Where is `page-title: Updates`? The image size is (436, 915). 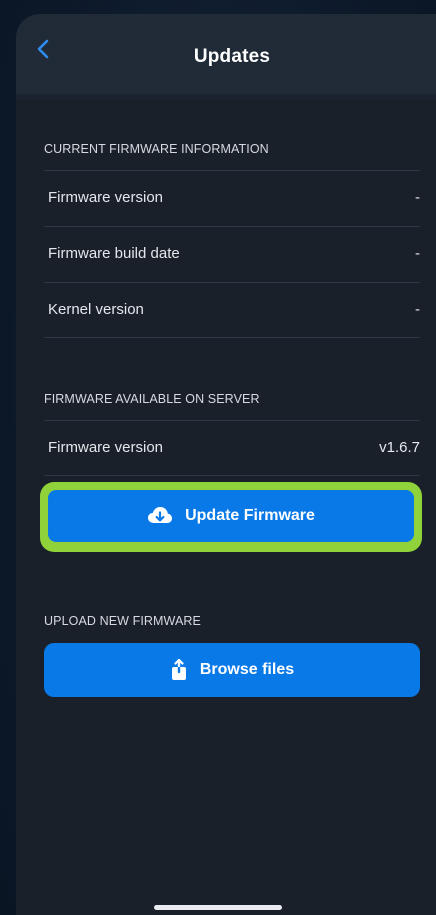
page-title: Updates is located at coordinates (232, 56).